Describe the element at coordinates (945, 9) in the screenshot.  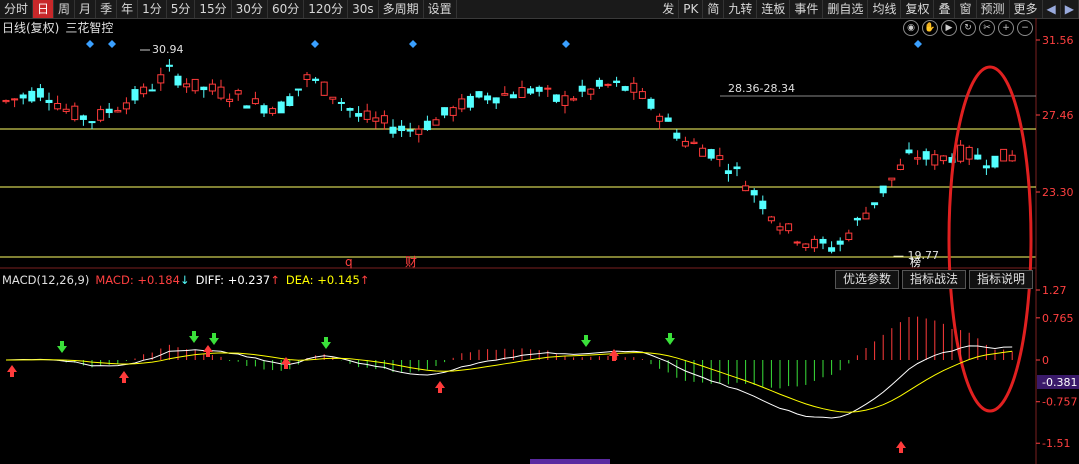
I see `tool-button-9: 叠` at that location.